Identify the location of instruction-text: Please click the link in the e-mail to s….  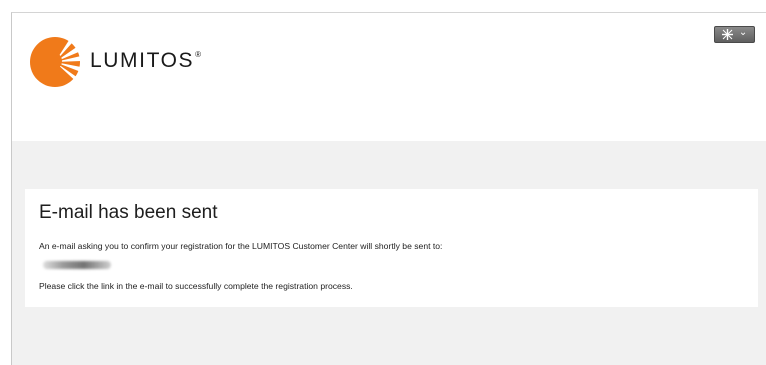
(196, 286).